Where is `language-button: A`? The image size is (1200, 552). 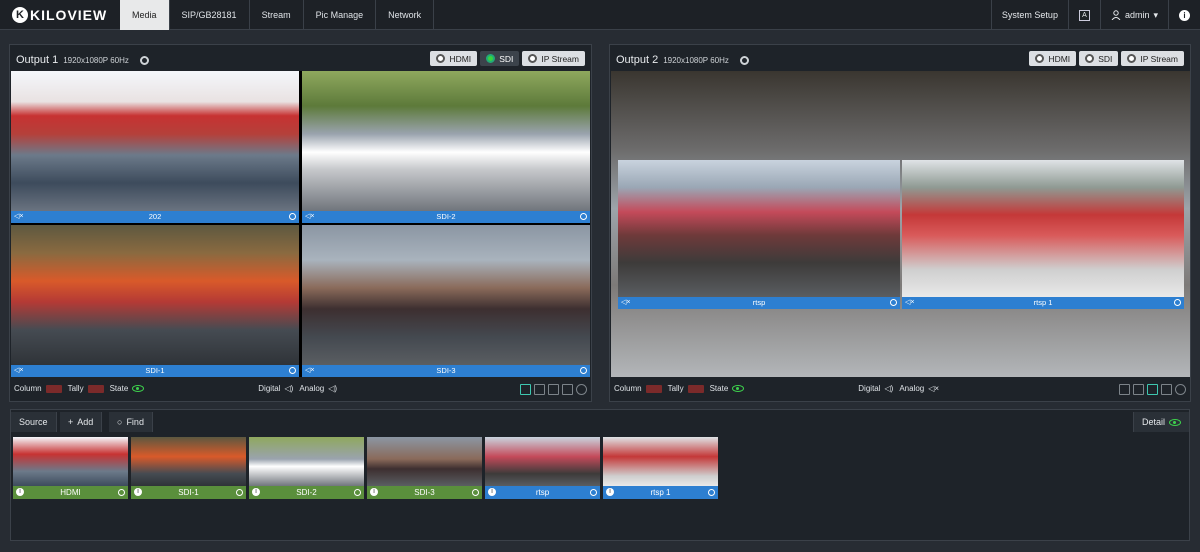
language-button: A is located at coordinates (1083, 15).